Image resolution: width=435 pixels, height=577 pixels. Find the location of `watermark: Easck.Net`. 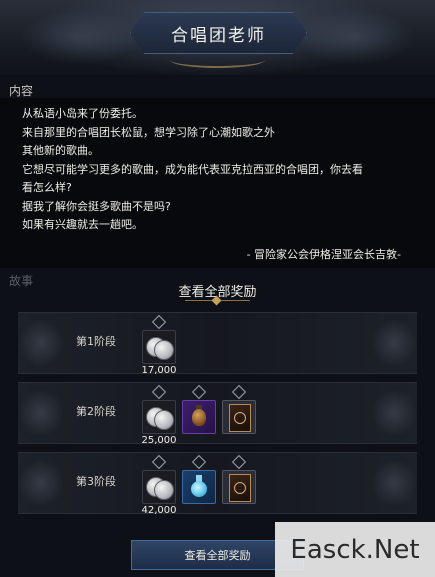

watermark: Easck.Net is located at coordinates (355, 549).